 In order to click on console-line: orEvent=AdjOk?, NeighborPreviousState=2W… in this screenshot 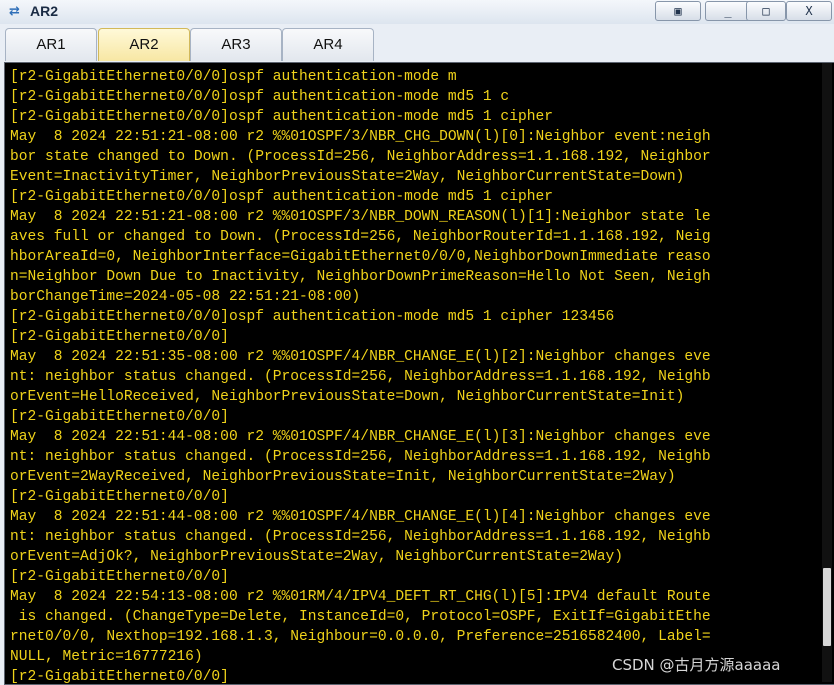, I will do `click(317, 557)`.